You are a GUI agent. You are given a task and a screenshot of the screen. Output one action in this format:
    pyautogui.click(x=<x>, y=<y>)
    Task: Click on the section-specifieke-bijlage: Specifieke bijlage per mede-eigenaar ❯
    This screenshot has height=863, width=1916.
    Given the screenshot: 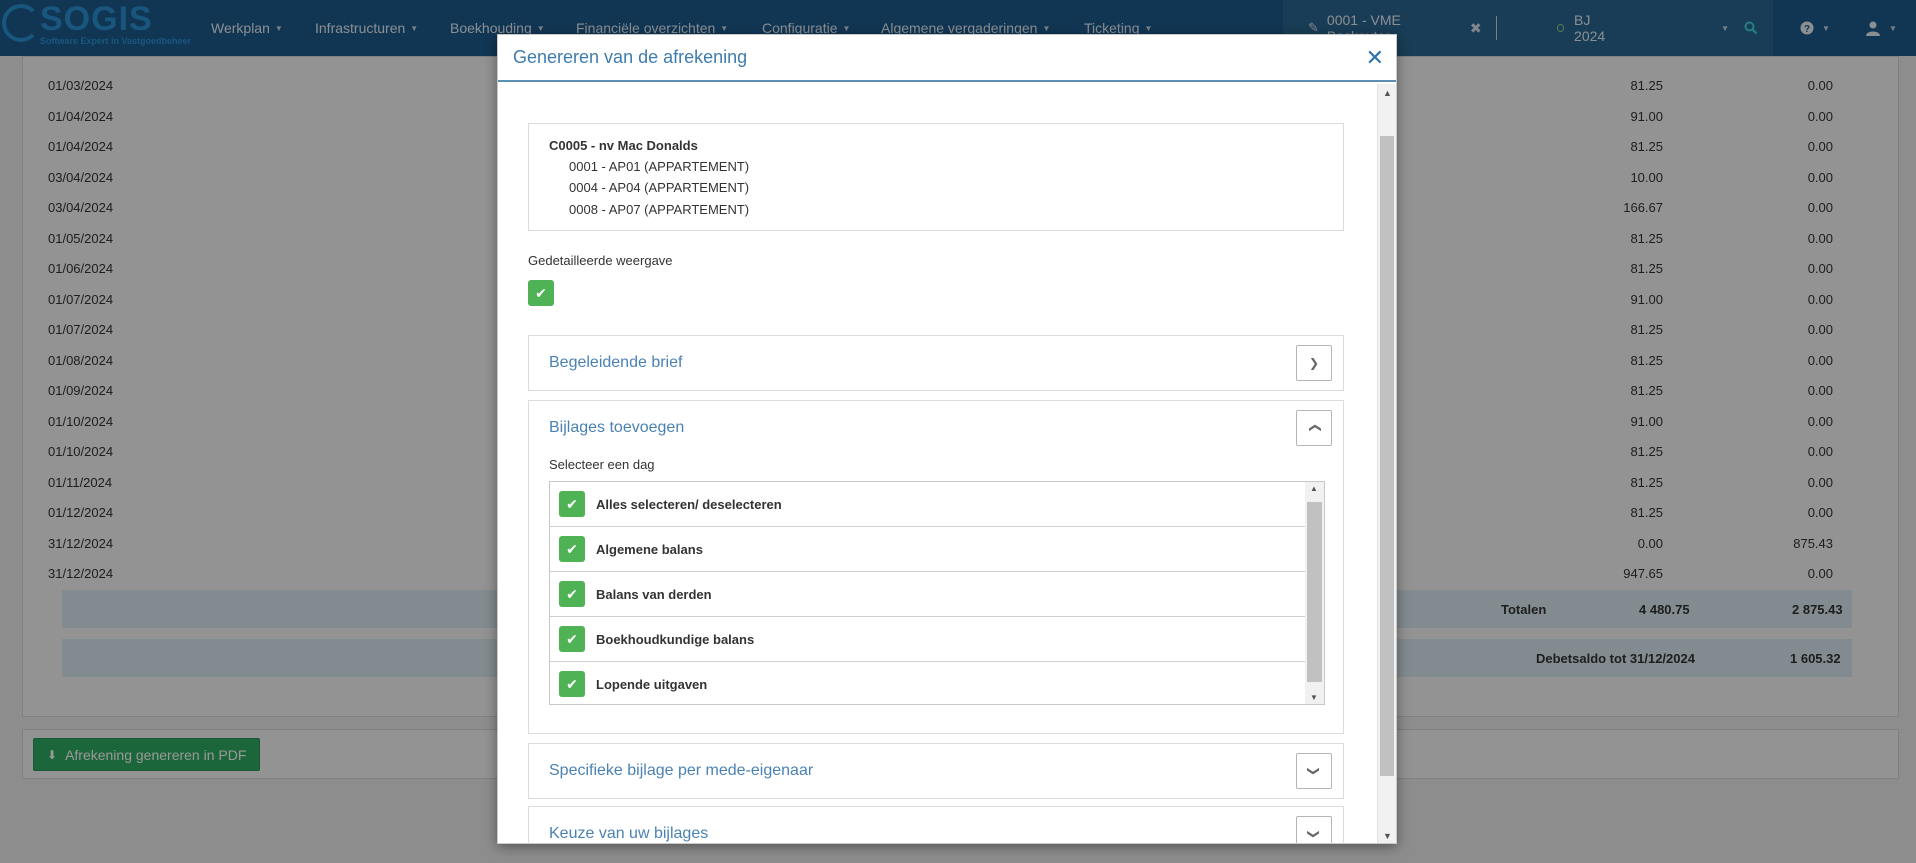 What is the action you would take?
    pyautogui.click(x=936, y=771)
    